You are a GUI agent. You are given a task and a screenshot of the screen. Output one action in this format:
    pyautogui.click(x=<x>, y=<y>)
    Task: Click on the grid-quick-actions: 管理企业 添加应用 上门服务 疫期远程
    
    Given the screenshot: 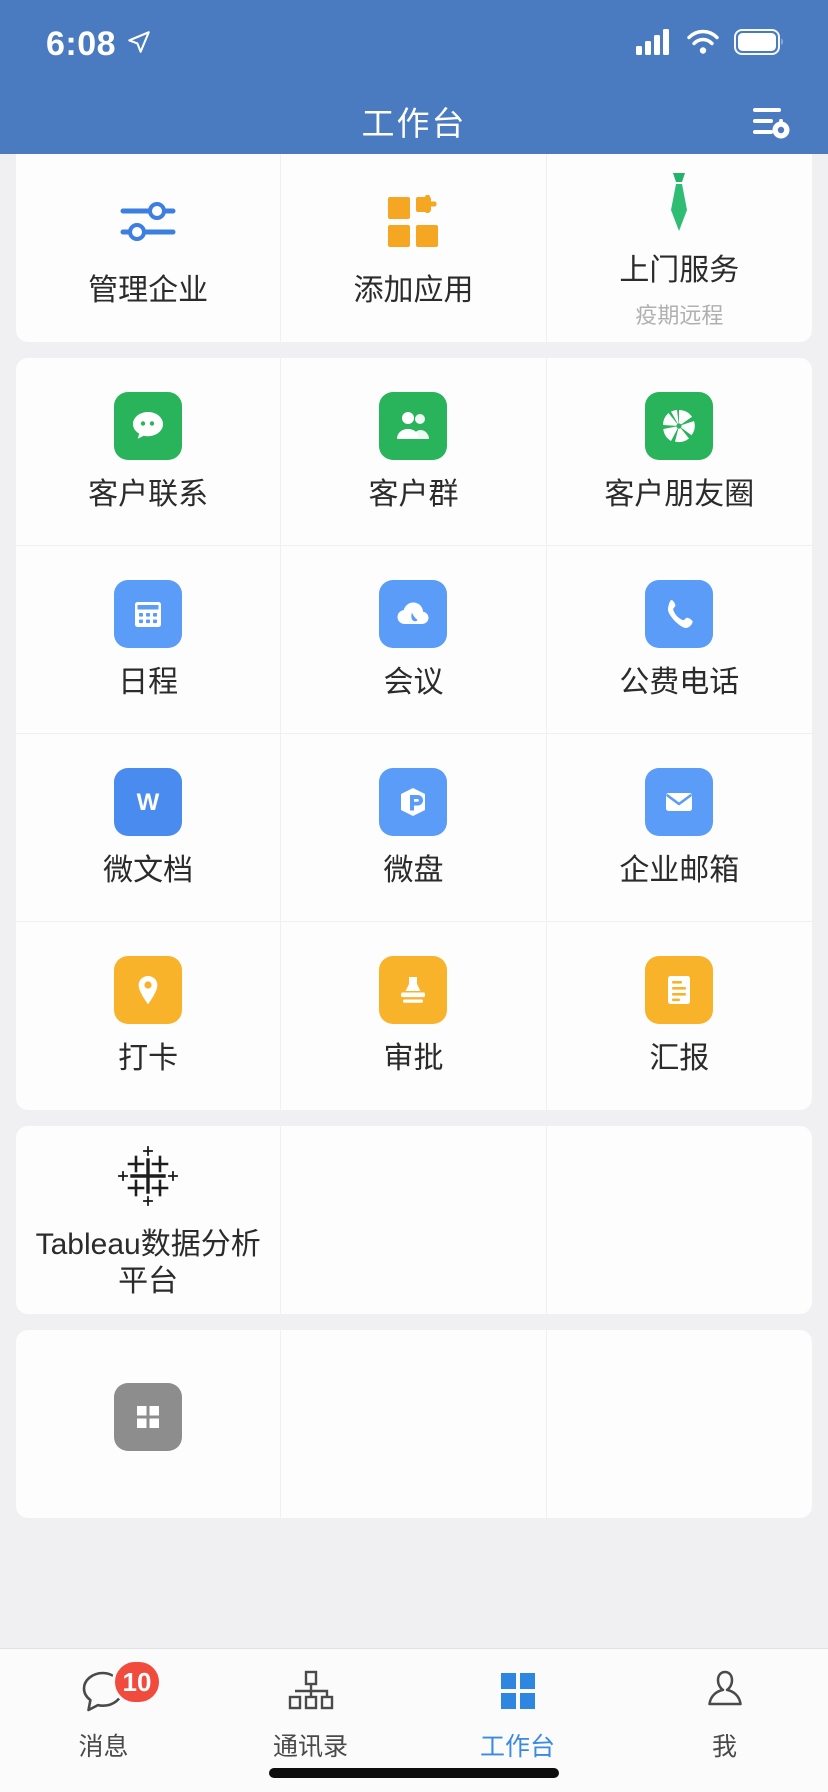 What is the action you would take?
    pyautogui.click(x=414, y=248)
    